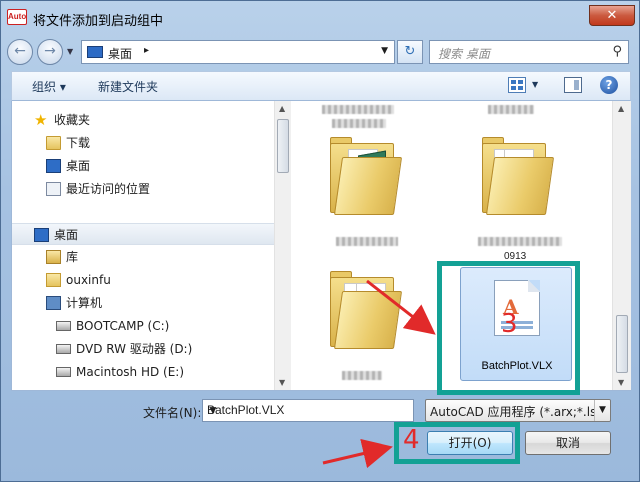  I want to click on preview-pane-icon, so click(573, 85).